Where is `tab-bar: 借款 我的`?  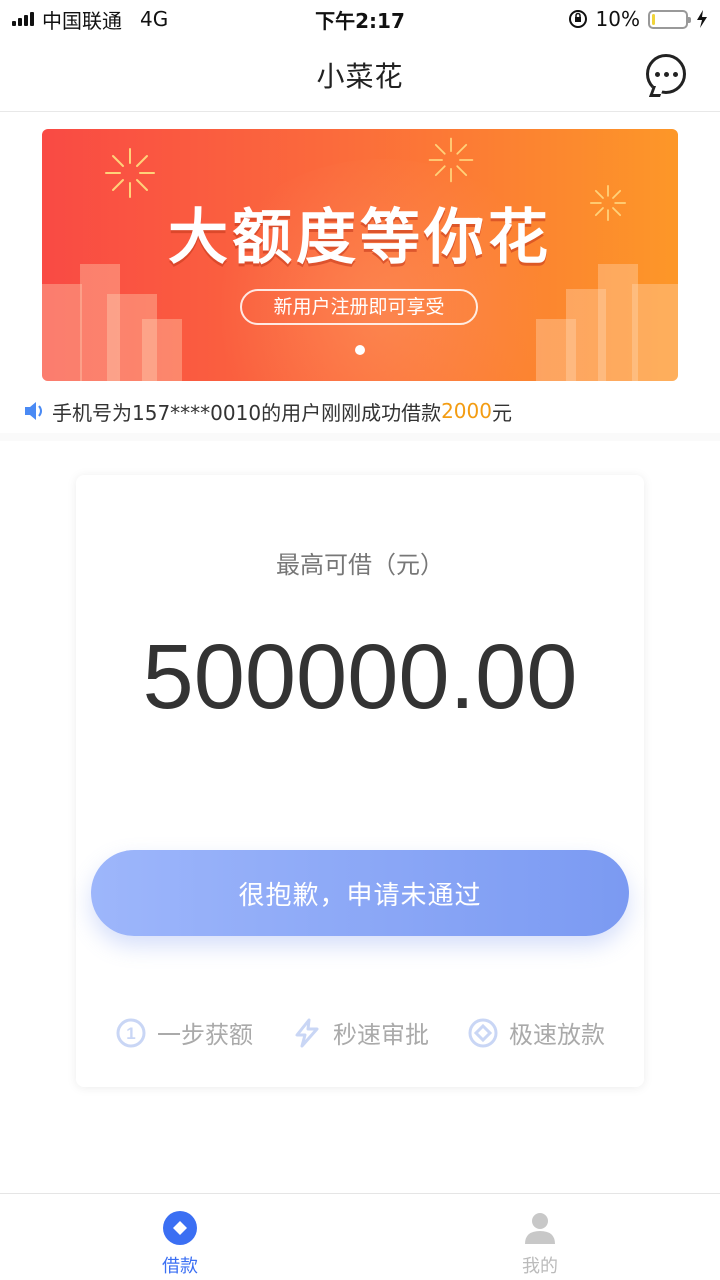
tab-bar: 借款 我的 is located at coordinates (360, 1236).